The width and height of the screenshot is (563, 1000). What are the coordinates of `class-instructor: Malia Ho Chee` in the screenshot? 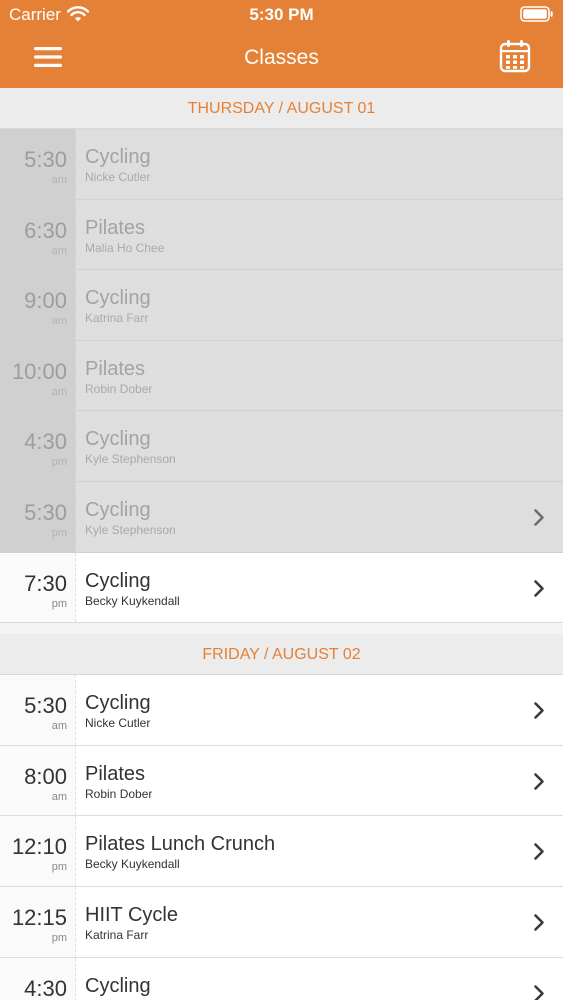 It's located at (125, 247).